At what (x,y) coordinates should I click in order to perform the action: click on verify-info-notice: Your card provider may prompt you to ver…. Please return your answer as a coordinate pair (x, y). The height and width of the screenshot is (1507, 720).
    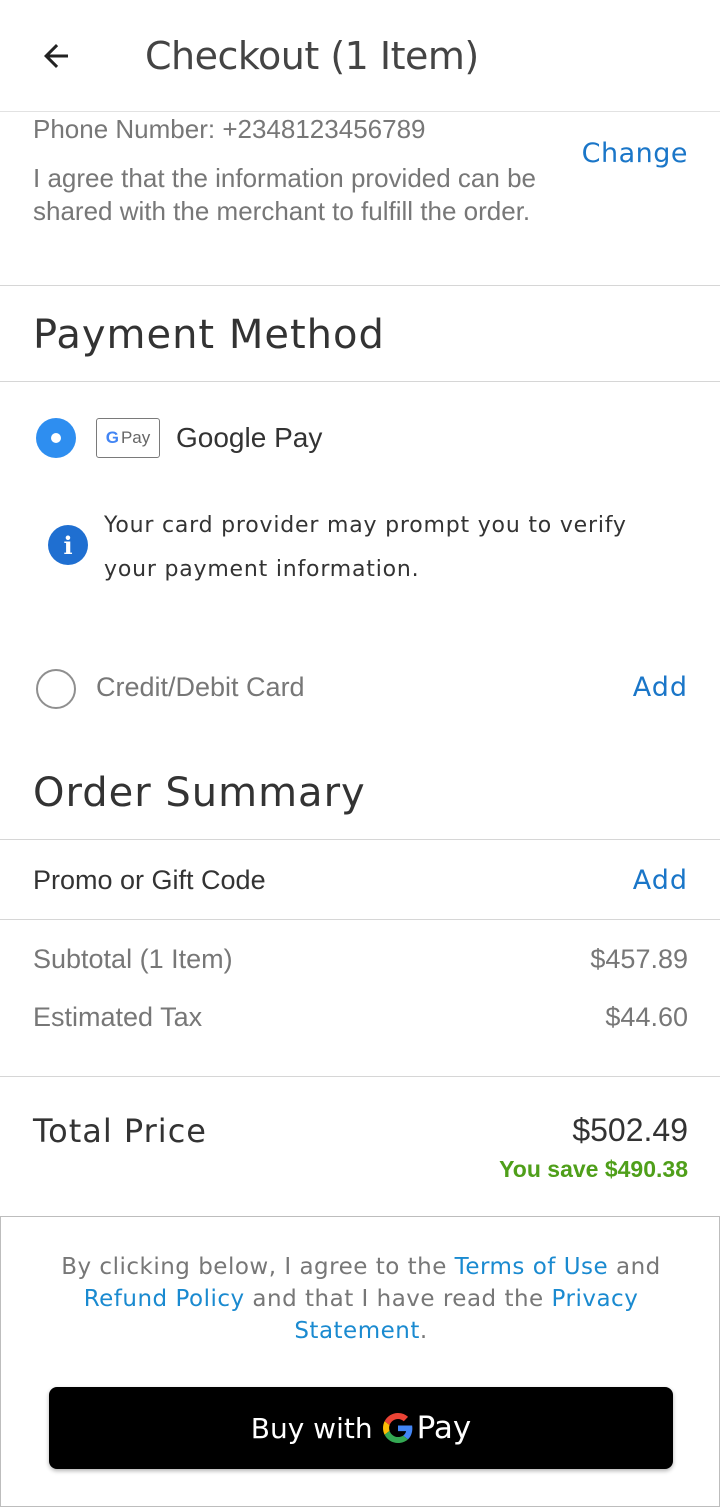
    Looking at the image, I should click on (365, 547).